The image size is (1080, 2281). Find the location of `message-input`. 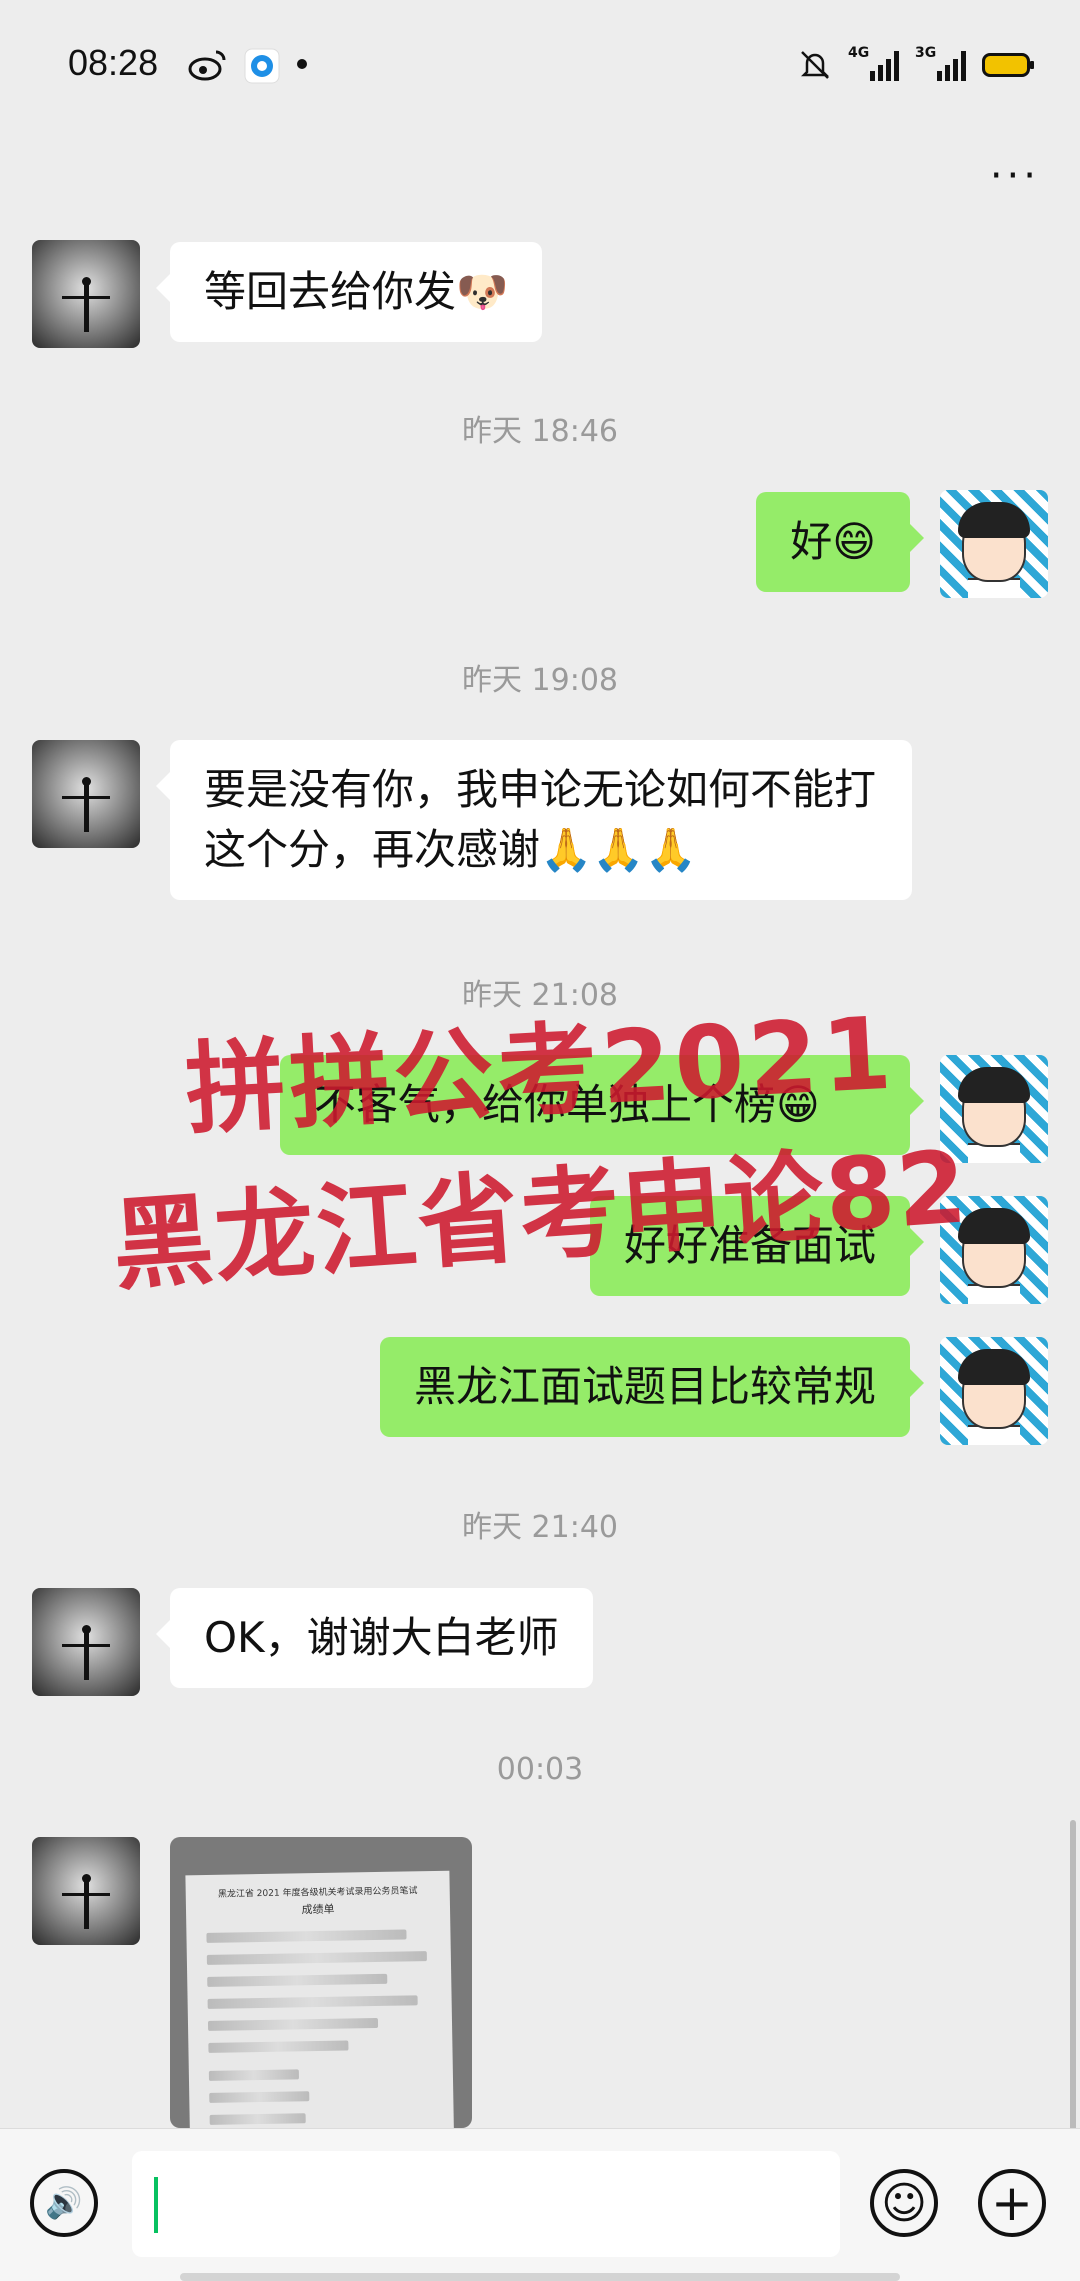

message-input is located at coordinates (486, 2204).